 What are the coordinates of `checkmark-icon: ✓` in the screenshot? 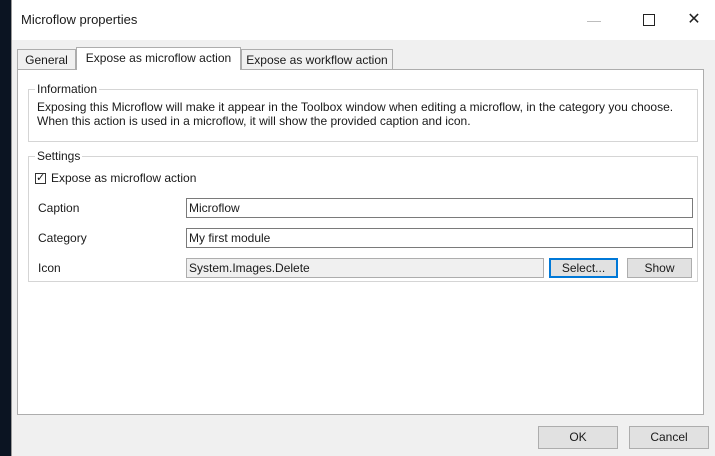 It's located at (41, 177).